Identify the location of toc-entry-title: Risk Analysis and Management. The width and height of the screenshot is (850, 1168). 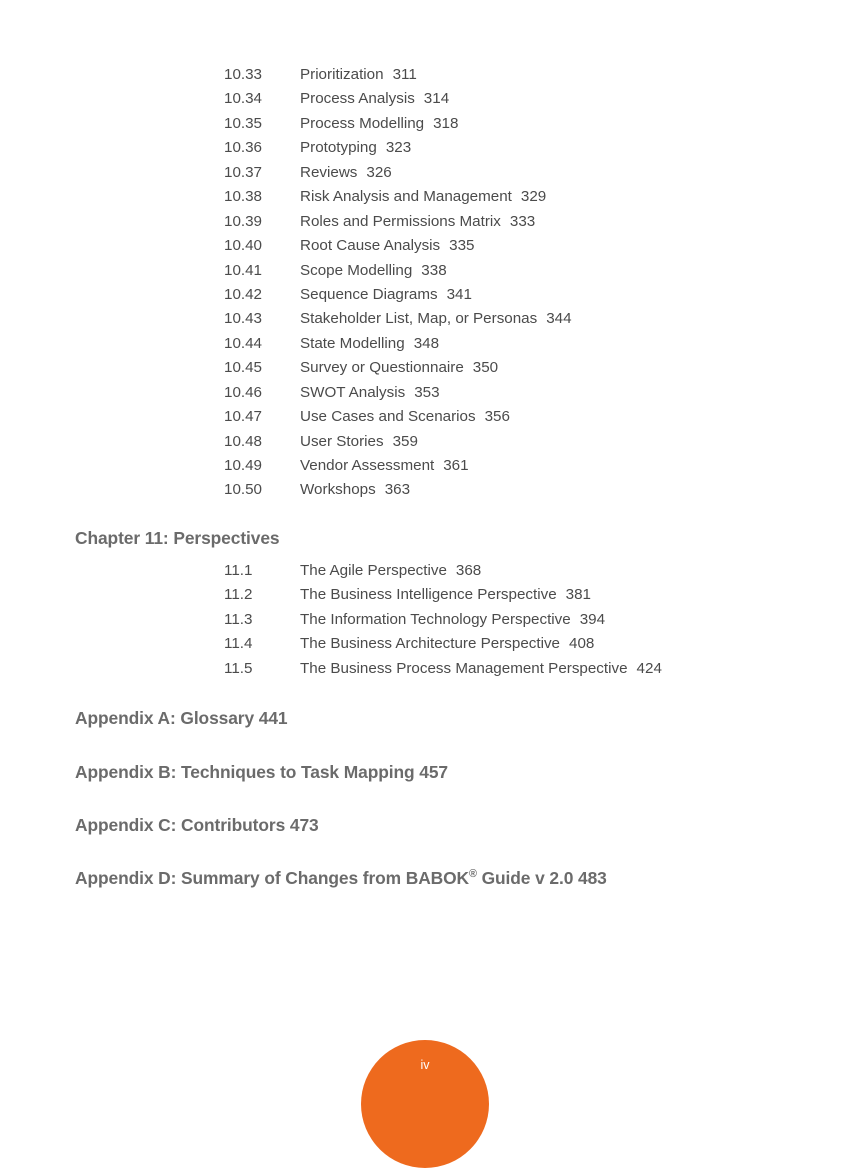
(406, 197).